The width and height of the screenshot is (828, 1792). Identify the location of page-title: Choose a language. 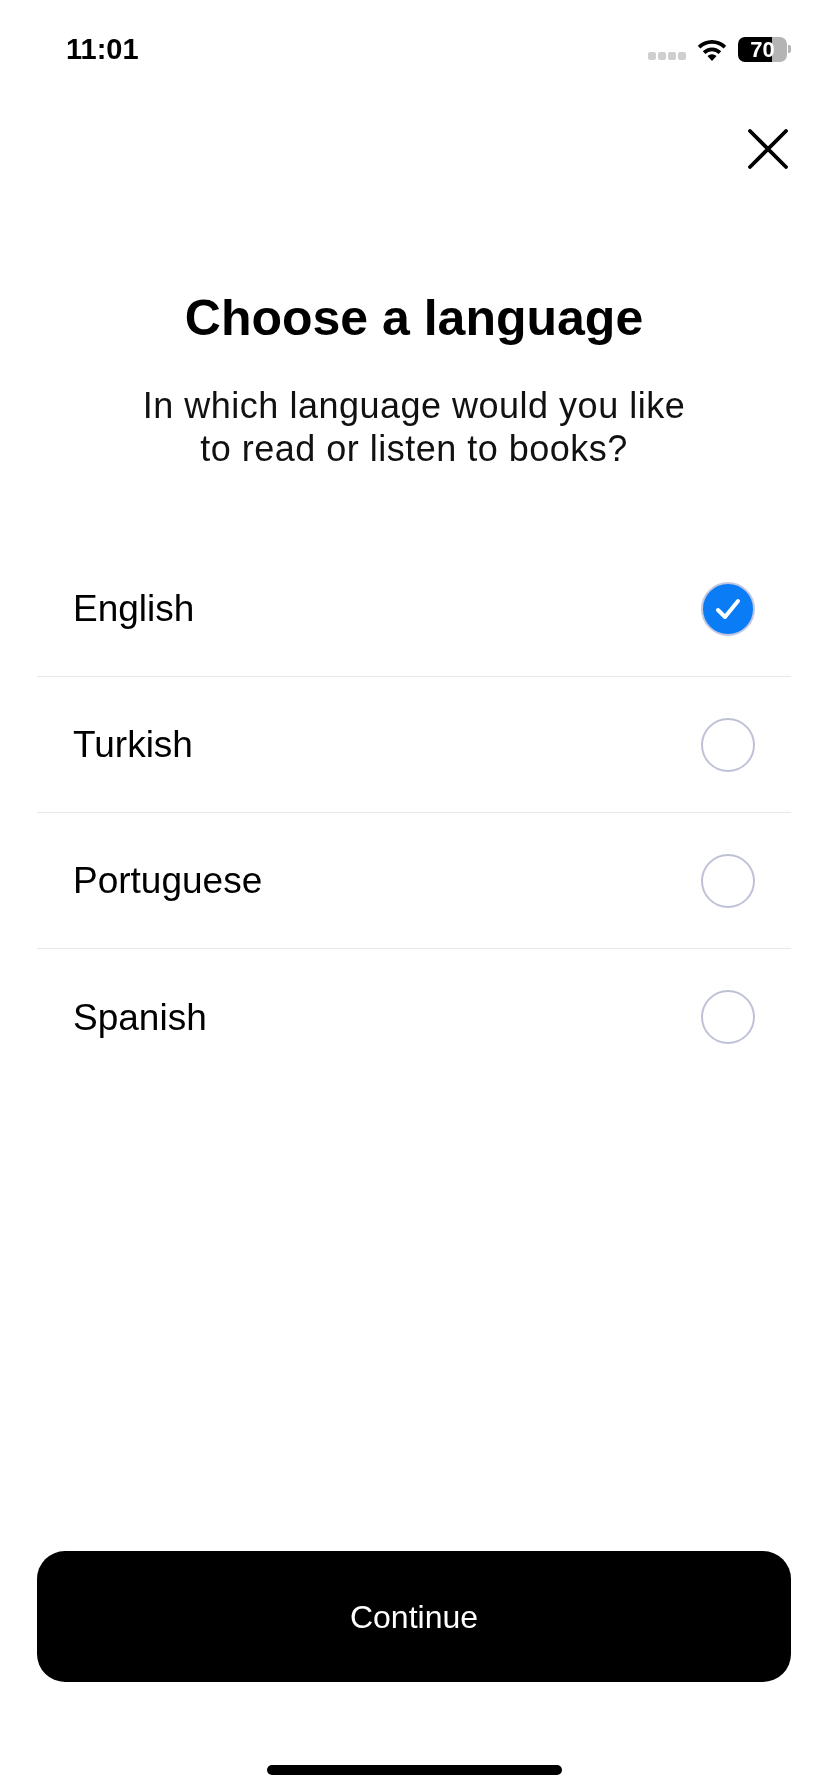
(414, 318).